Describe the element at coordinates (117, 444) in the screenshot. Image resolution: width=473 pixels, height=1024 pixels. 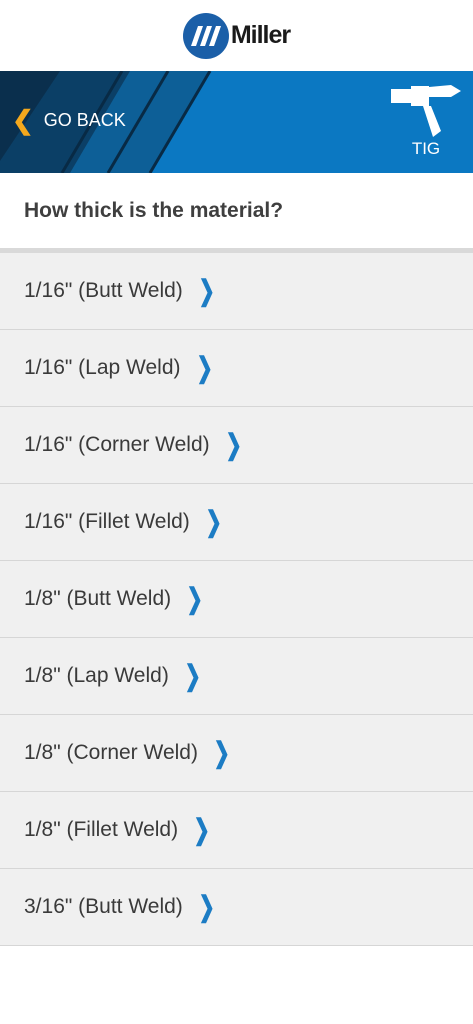
I see `option-label: 1/16" (Corner Weld)` at that location.